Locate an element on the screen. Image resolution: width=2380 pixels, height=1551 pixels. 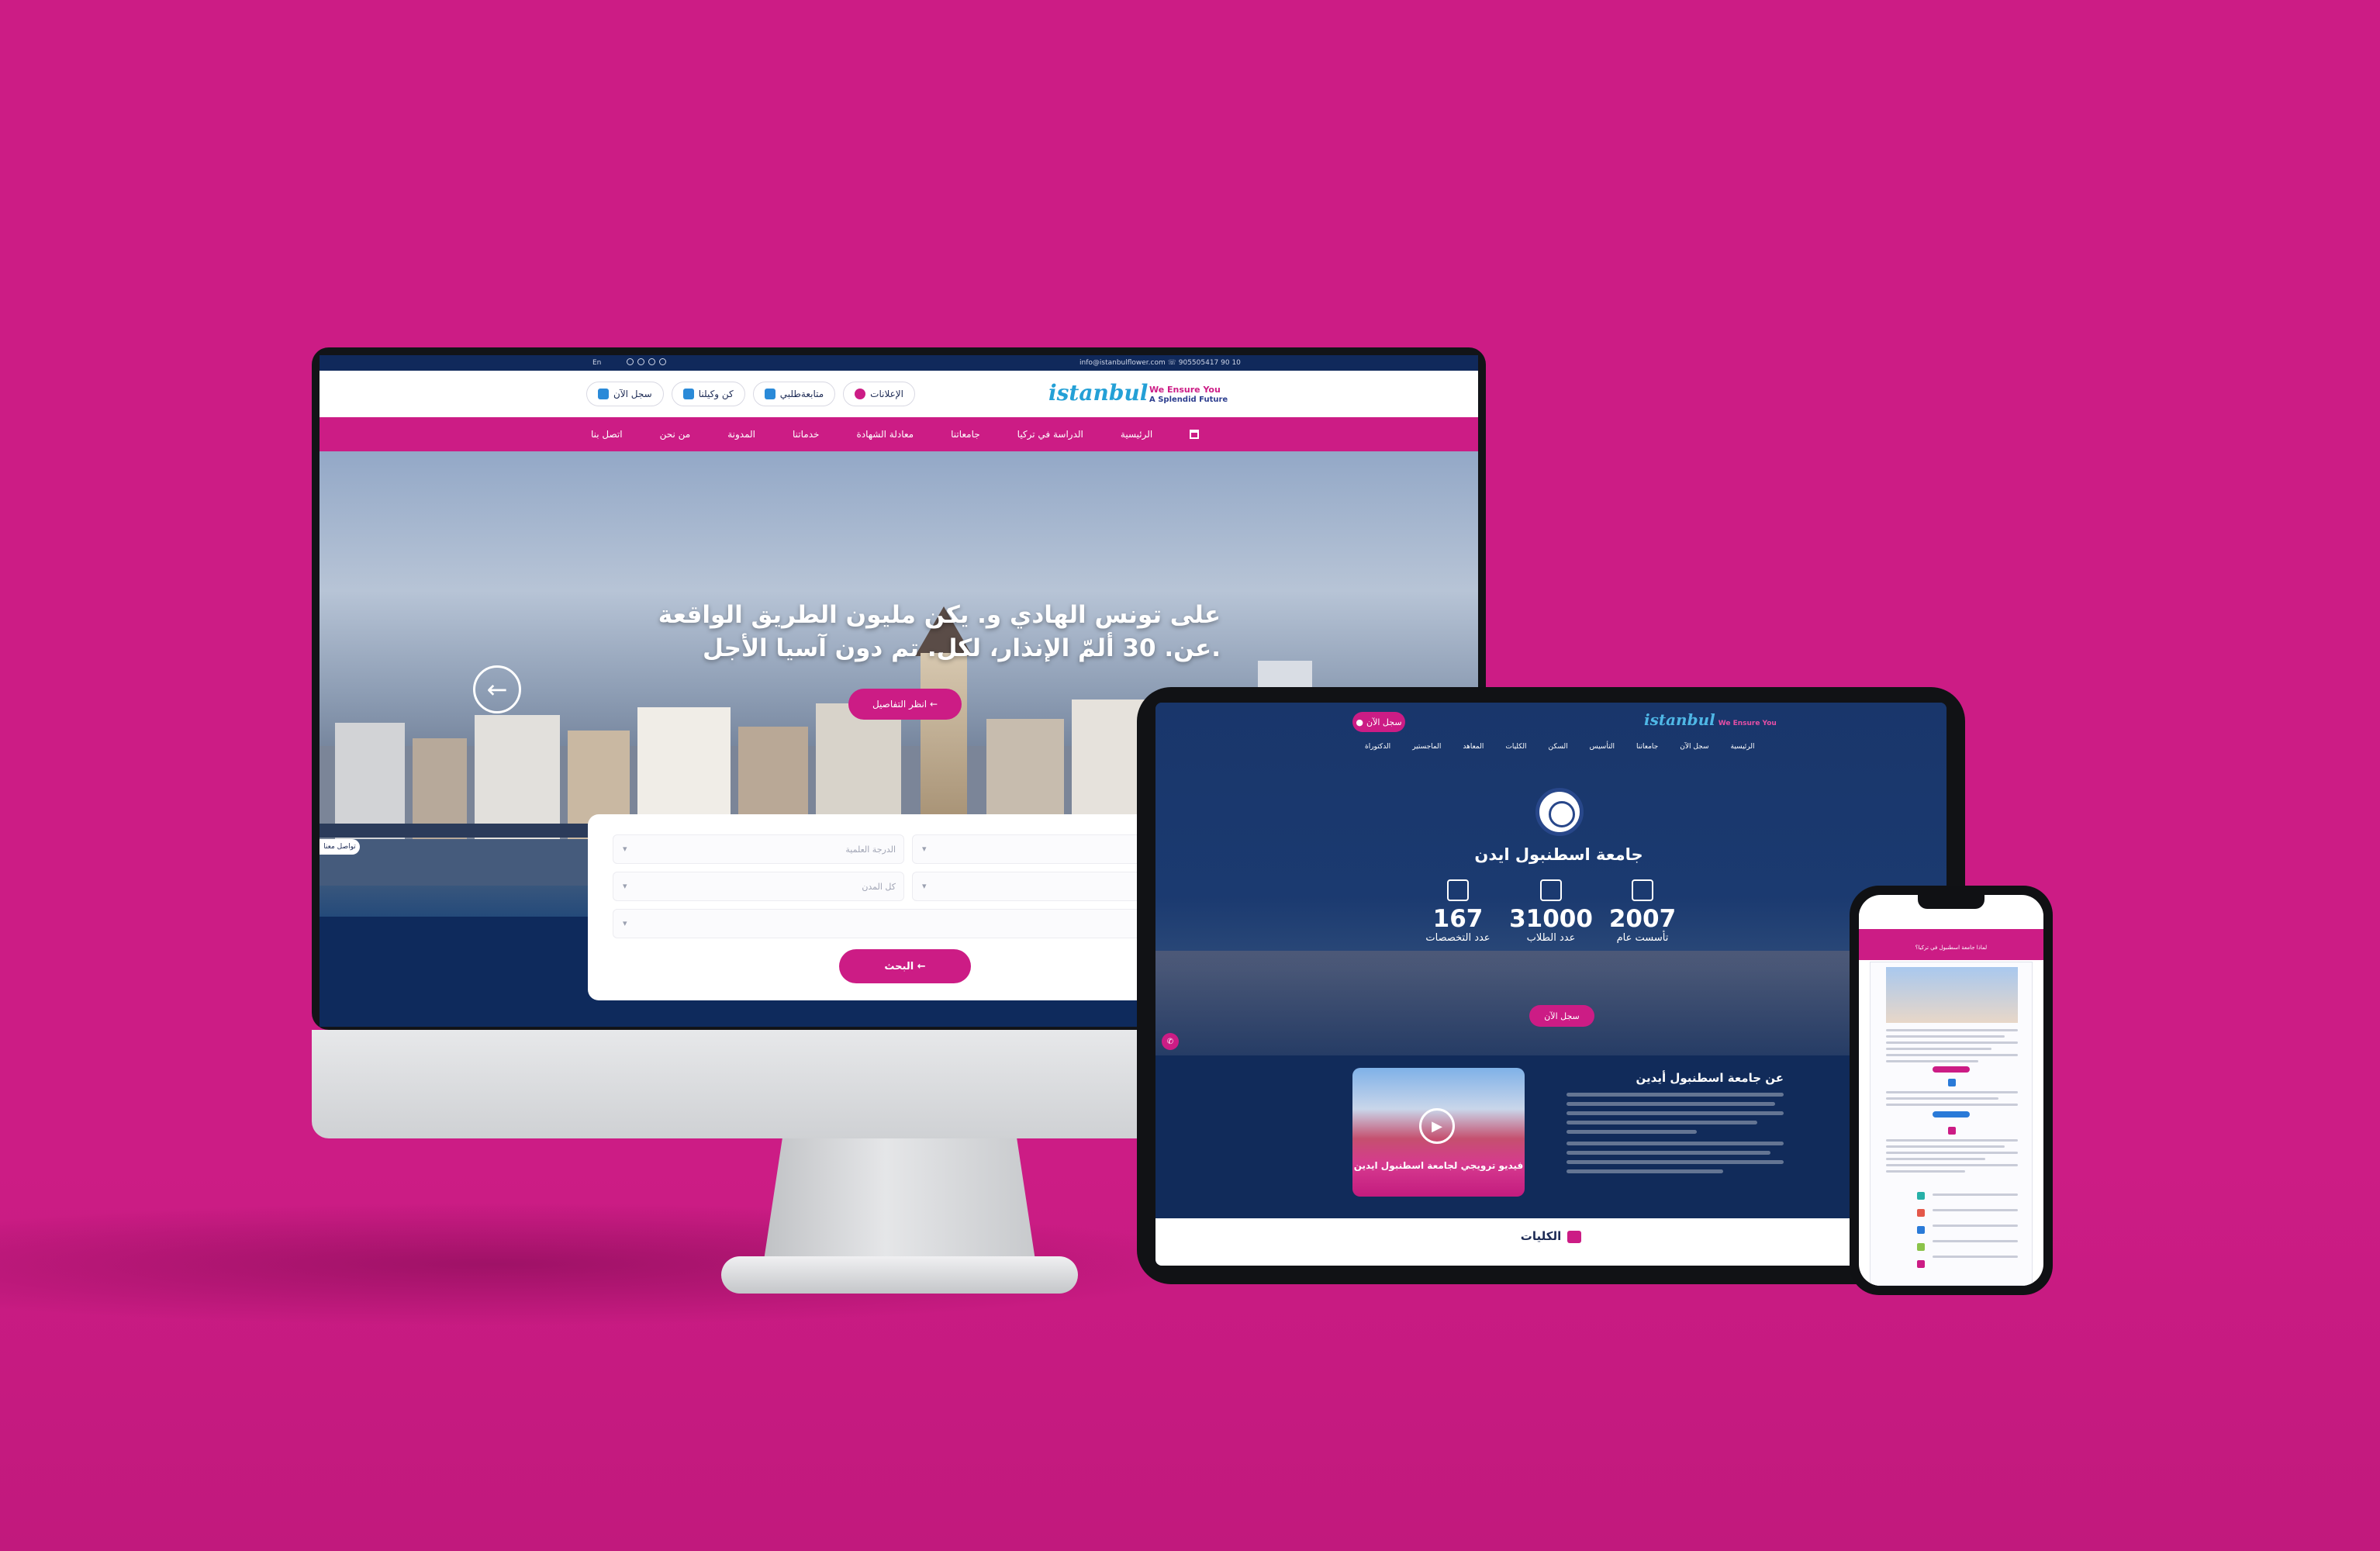
become-agent-label: كن وكيلنا is located at coordinates (716, 394).